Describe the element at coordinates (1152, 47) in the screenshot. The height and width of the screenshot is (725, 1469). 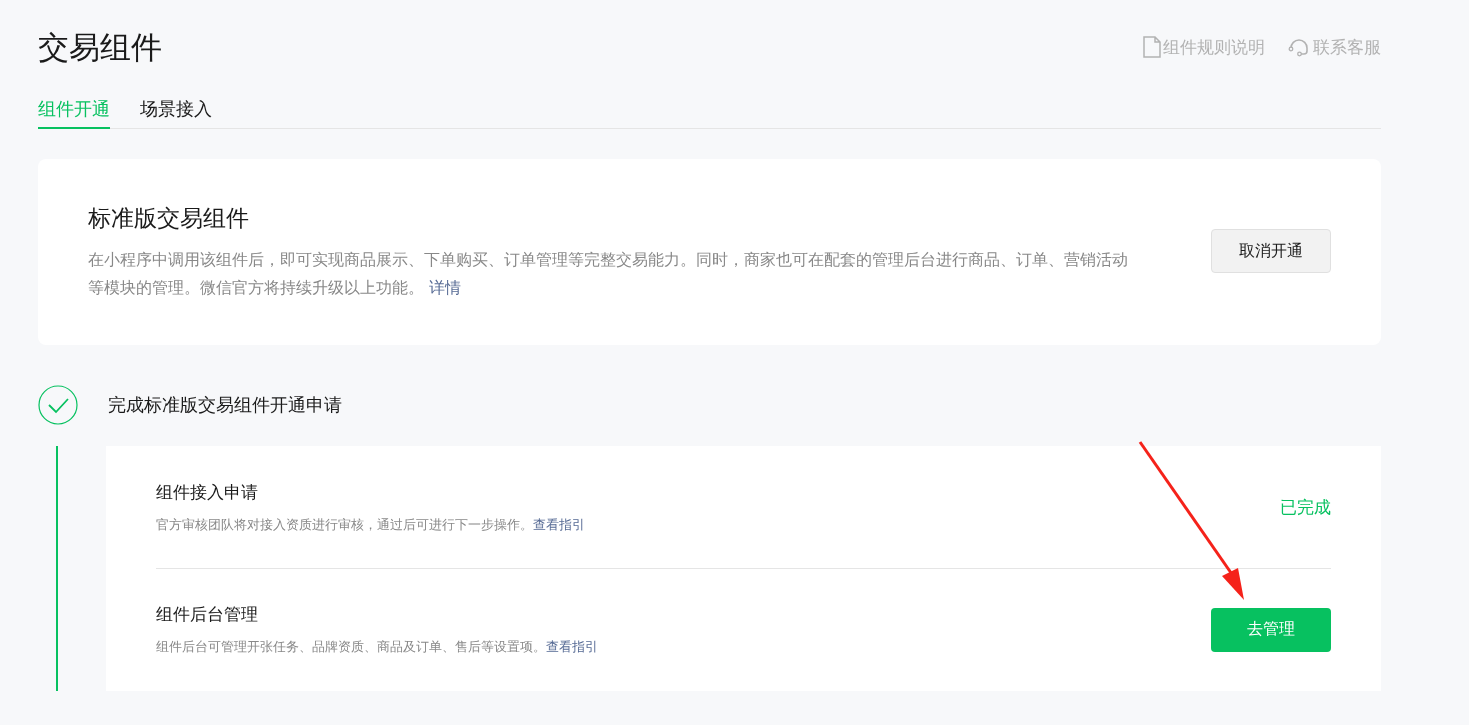
I see `document-icon` at that location.